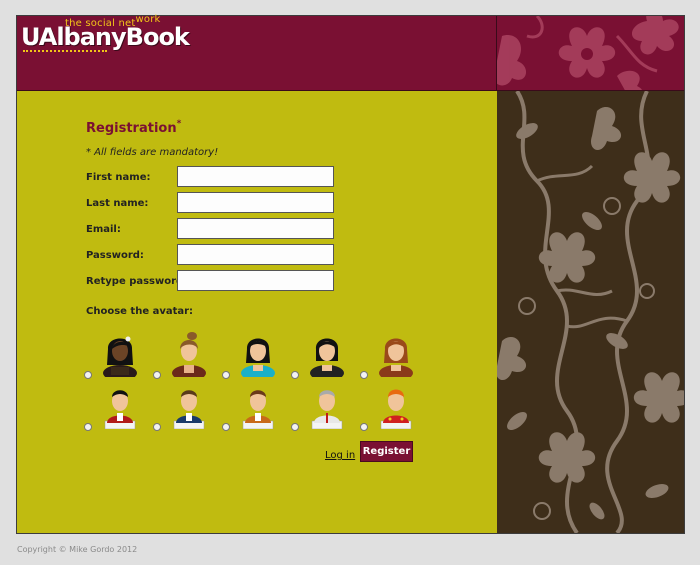 This screenshot has width=700, height=565. Describe the element at coordinates (257, 52) in the screenshot. I see `header: the social network UAlbanyBook` at that location.